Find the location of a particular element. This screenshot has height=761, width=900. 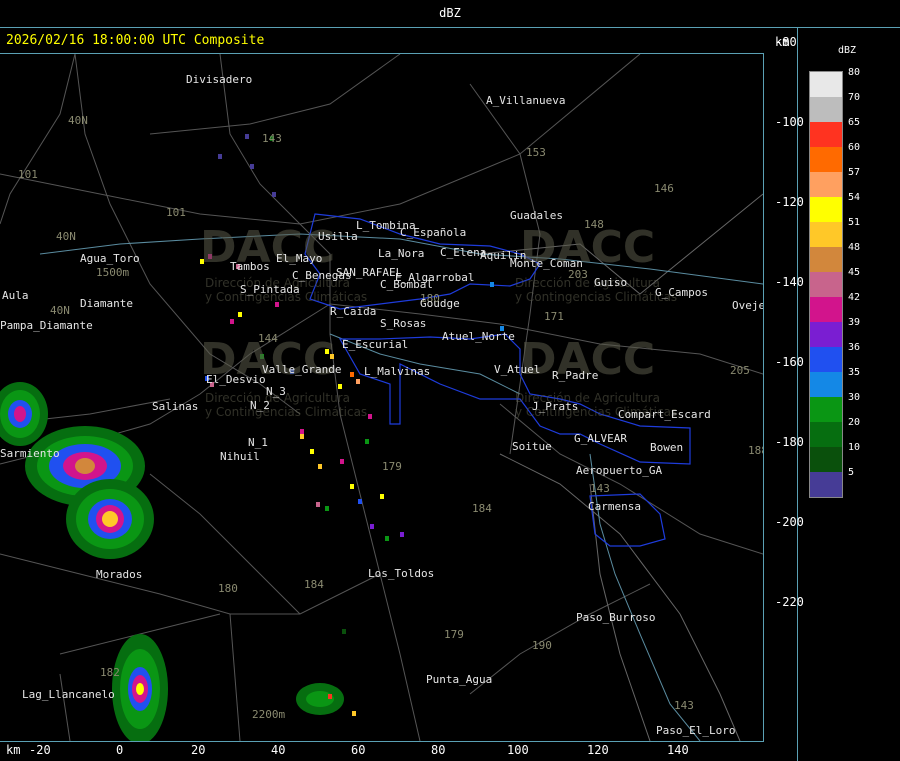

place-label: A_Villanueva is located at coordinates (526, 100).